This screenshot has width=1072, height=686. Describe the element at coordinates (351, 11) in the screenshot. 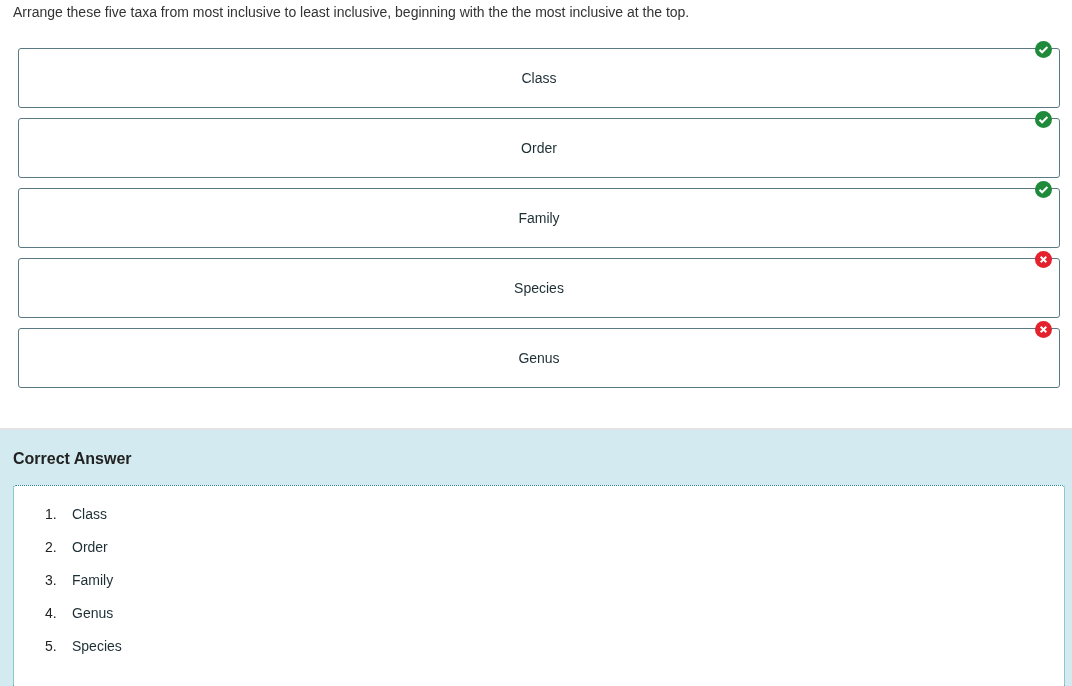

I see `question-text: Arrange these five taxa from most inclusive to least inclusive, beginning with the the most inclusive at the top.` at that location.